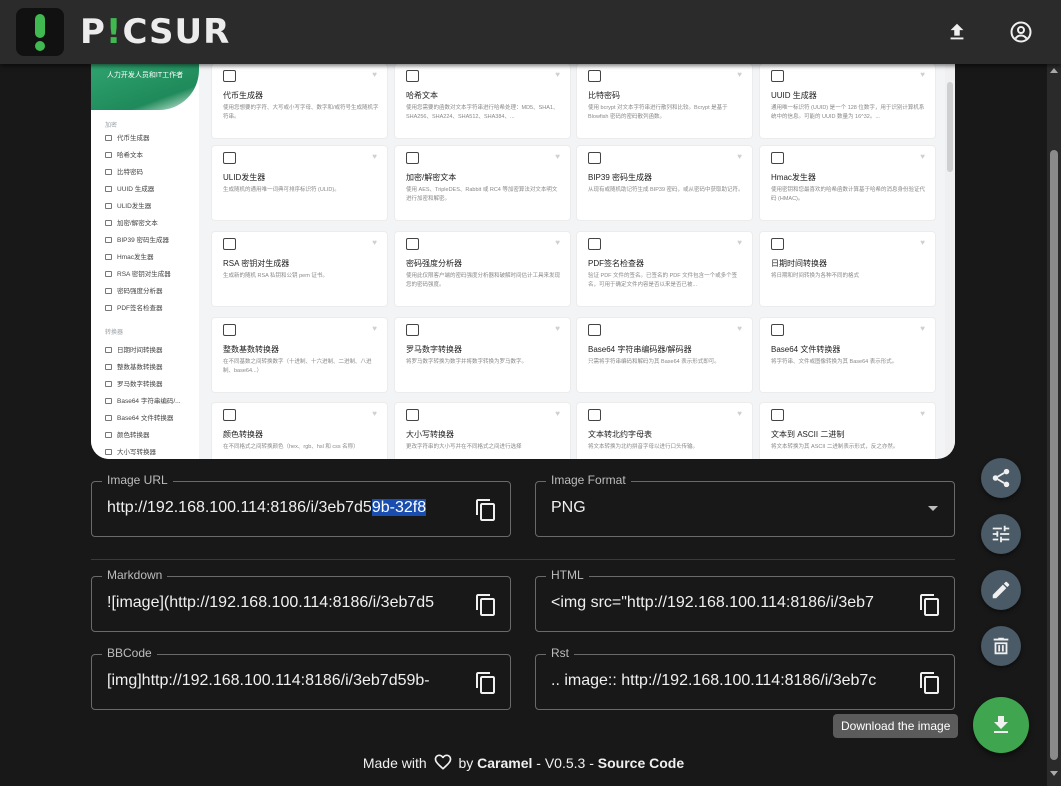  I want to click on footer-author-link: Caramel, so click(504, 763).